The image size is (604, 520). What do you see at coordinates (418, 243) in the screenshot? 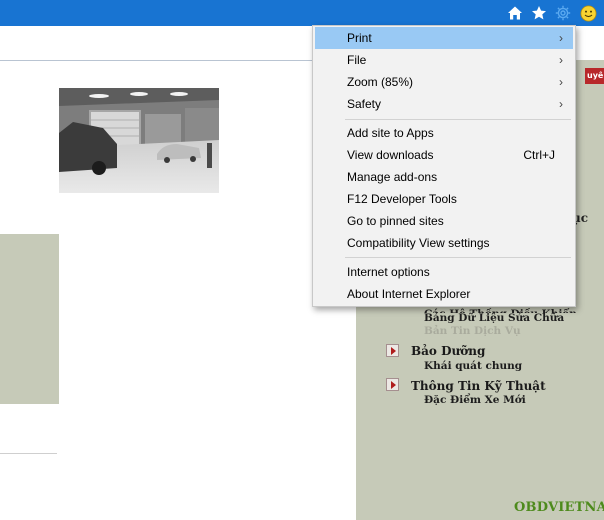
I see `menu-item-label: Compatibility View settings` at bounding box center [418, 243].